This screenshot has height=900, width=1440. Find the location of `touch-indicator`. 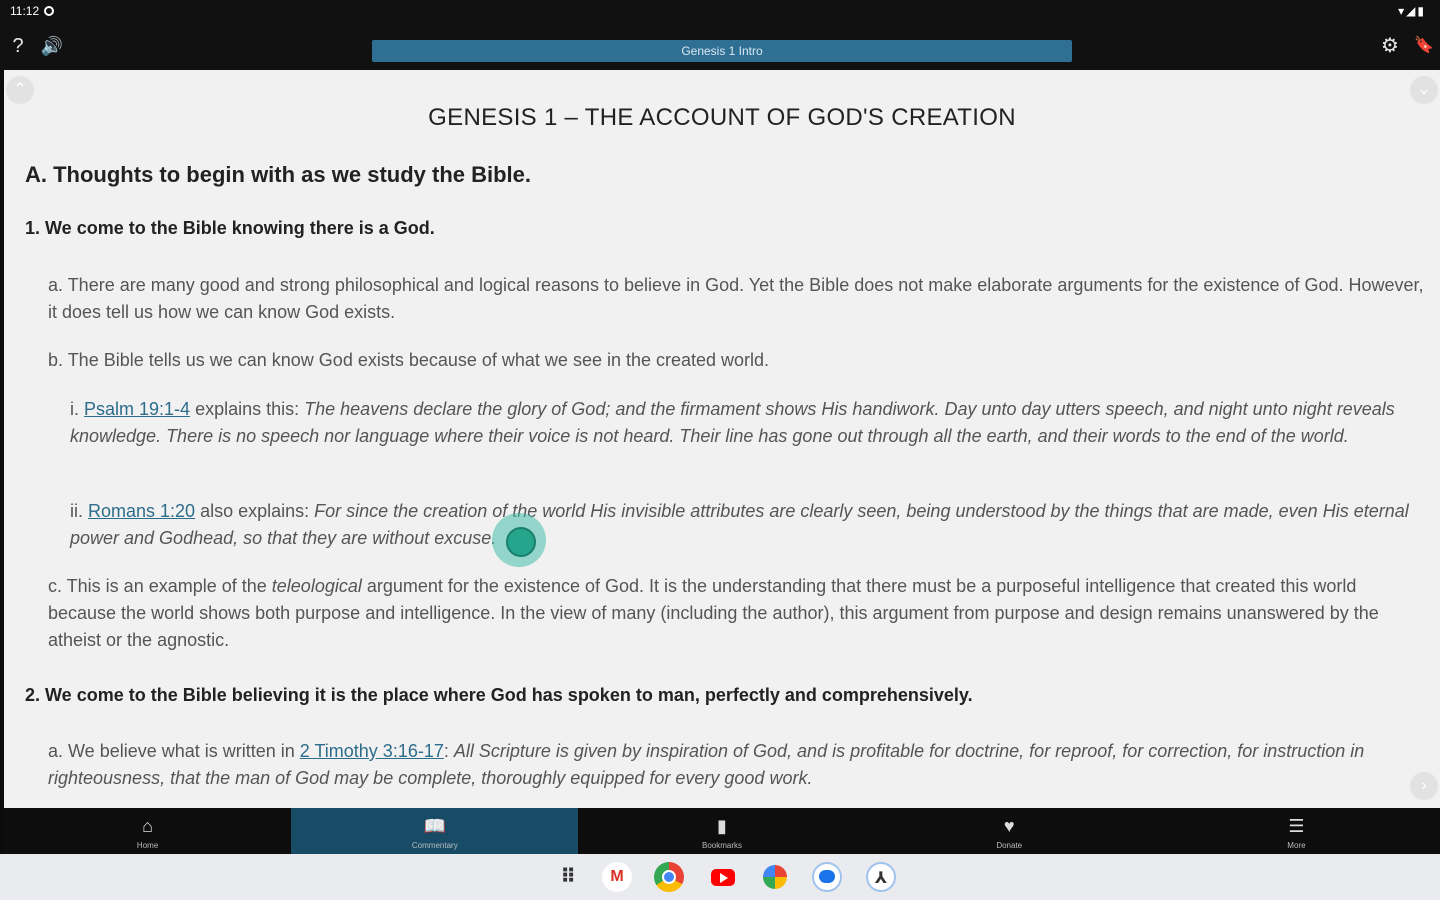

touch-indicator is located at coordinates (519, 540).